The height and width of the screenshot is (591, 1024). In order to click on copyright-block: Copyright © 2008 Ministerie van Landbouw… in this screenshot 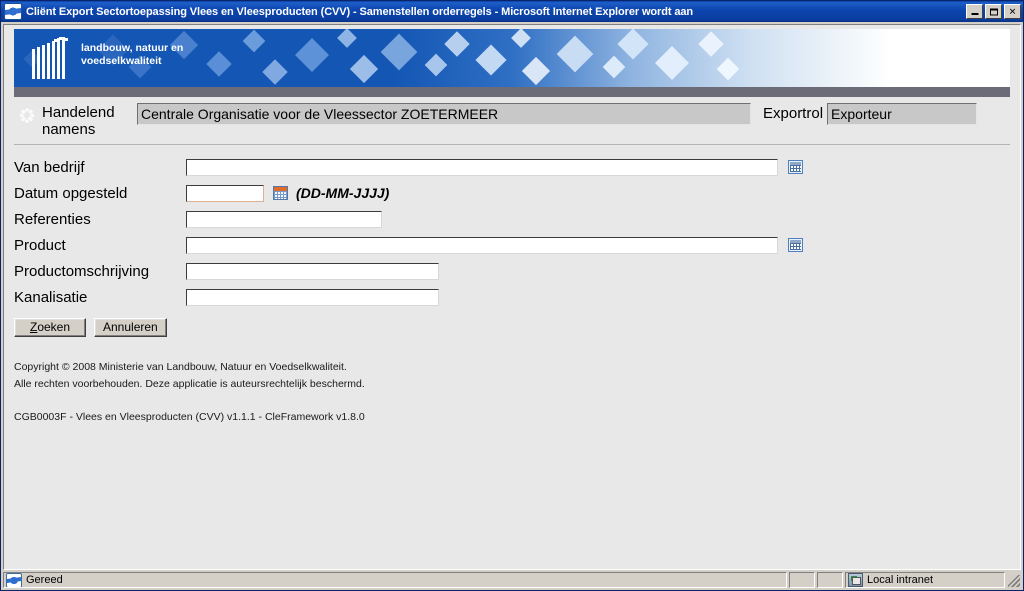, I will do `click(512, 376)`.